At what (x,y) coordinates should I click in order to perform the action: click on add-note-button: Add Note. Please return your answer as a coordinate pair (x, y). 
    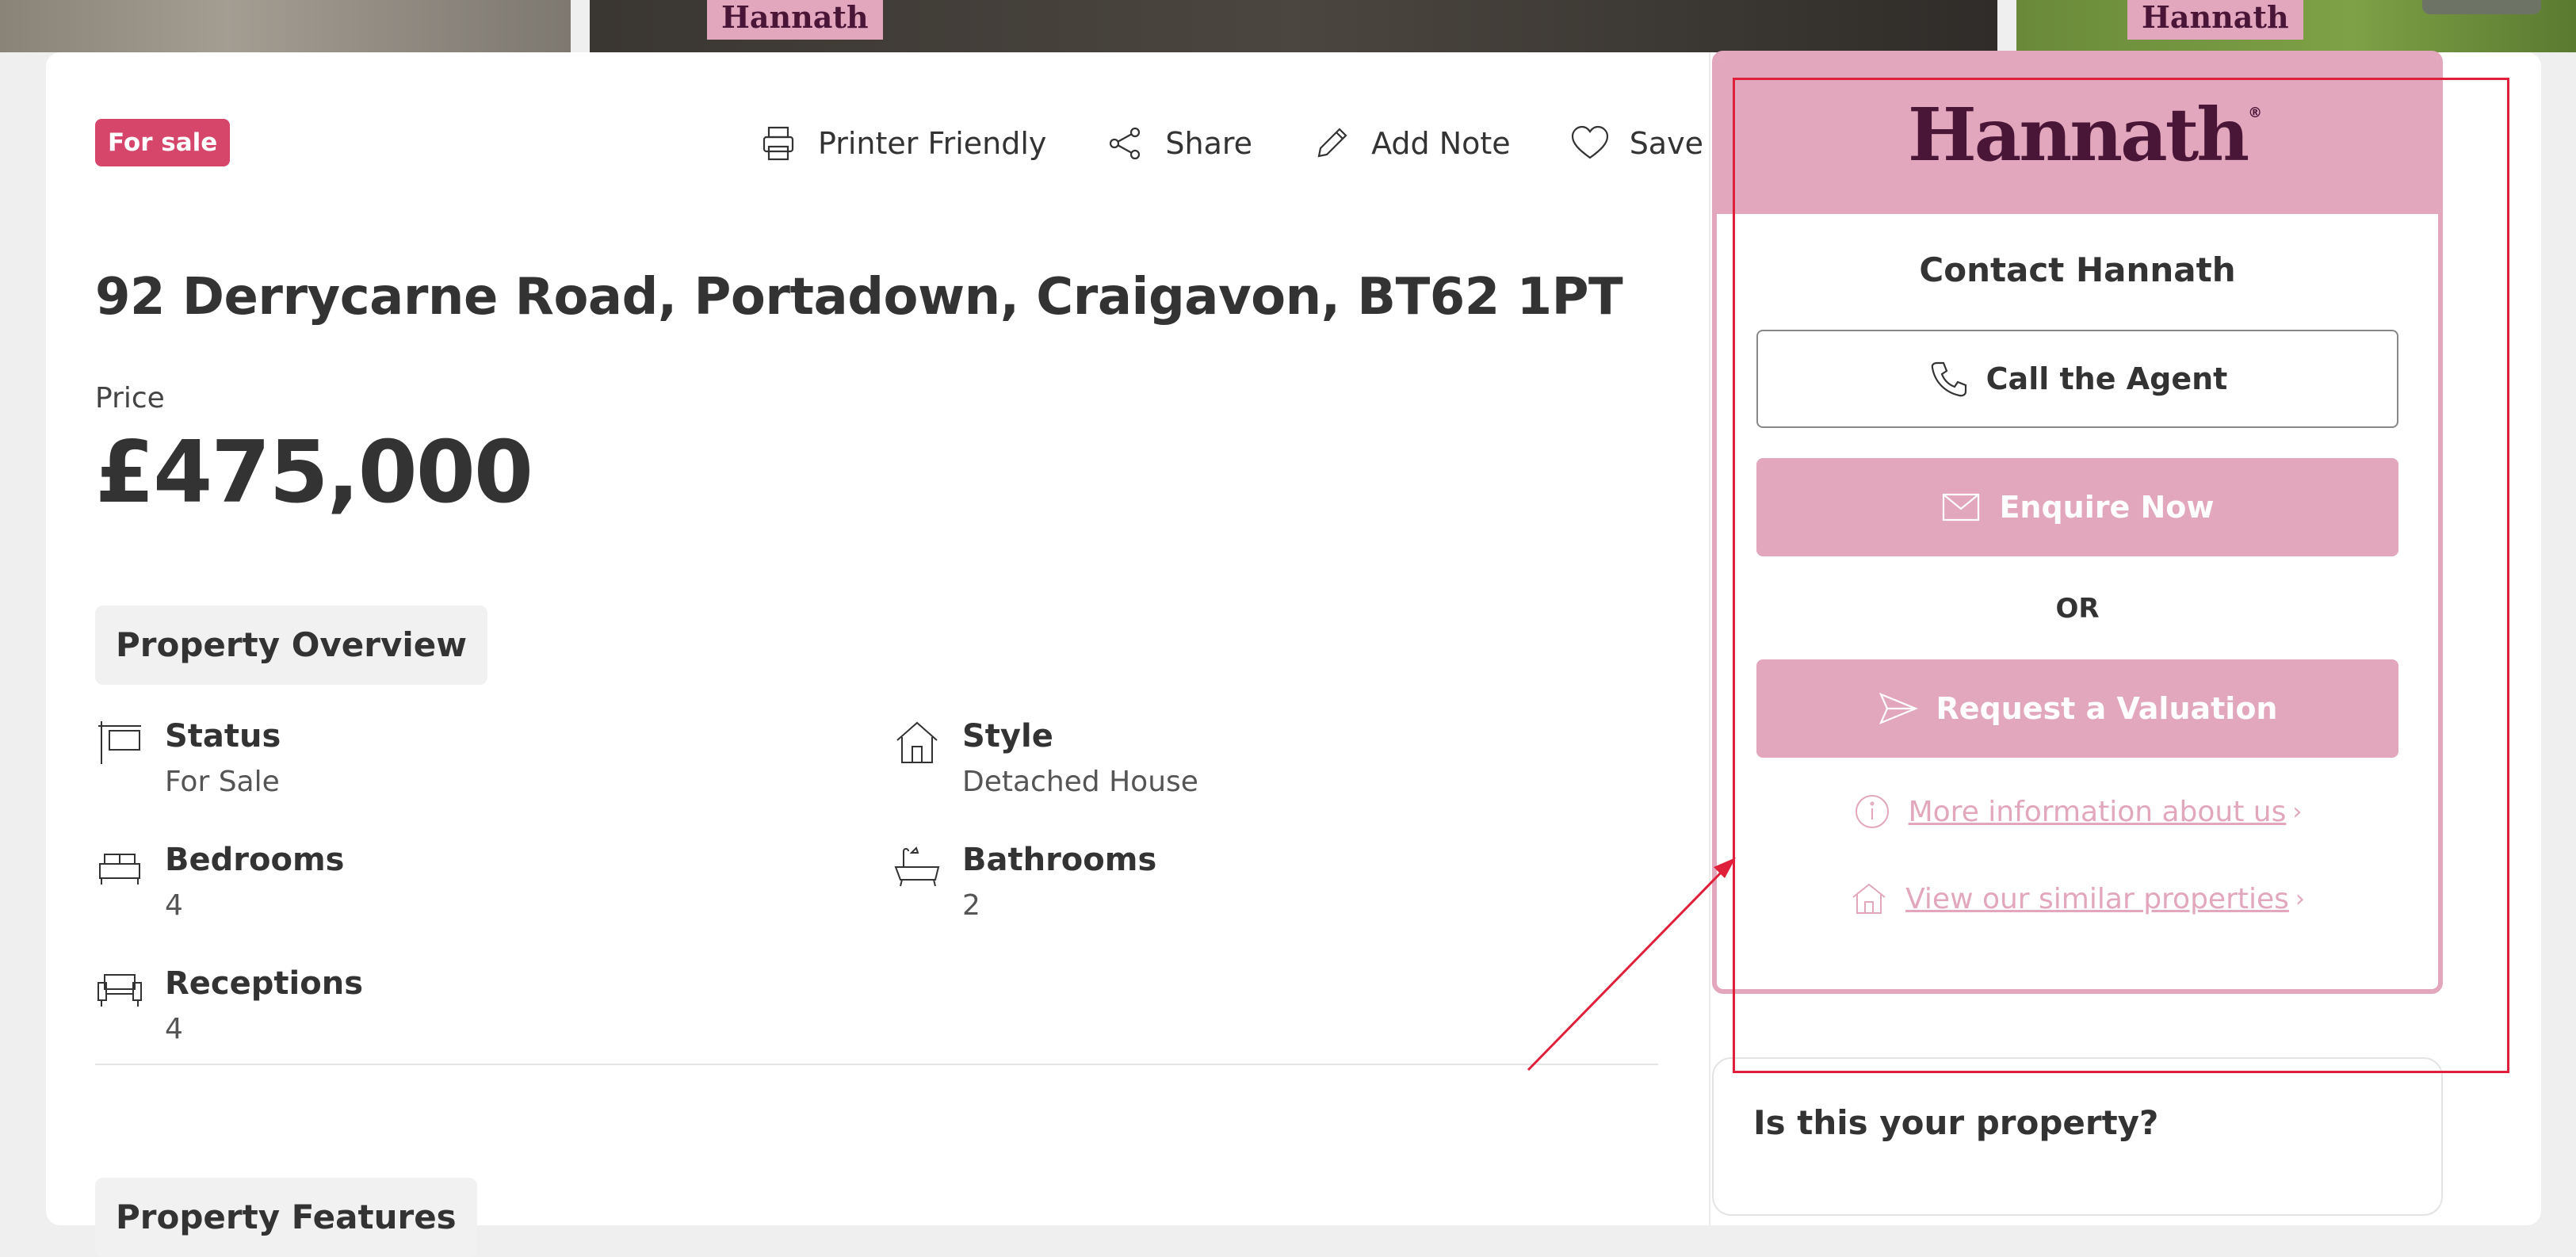
    Looking at the image, I should click on (1411, 143).